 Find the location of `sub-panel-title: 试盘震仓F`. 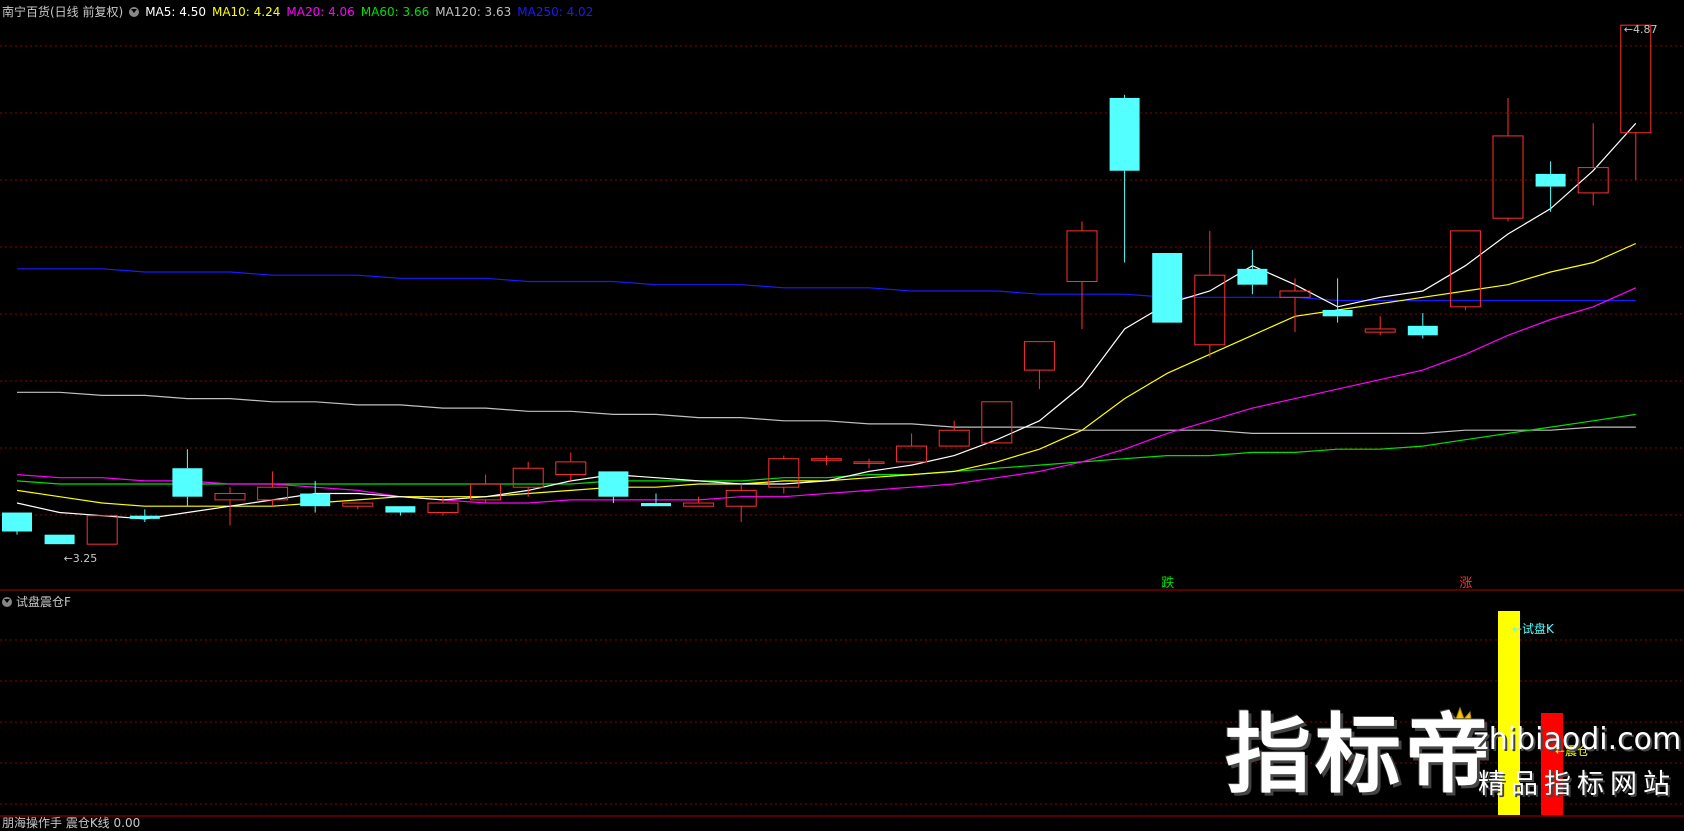

sub-panel-title: 试盘震仓F is located at coordinates (43, 602).